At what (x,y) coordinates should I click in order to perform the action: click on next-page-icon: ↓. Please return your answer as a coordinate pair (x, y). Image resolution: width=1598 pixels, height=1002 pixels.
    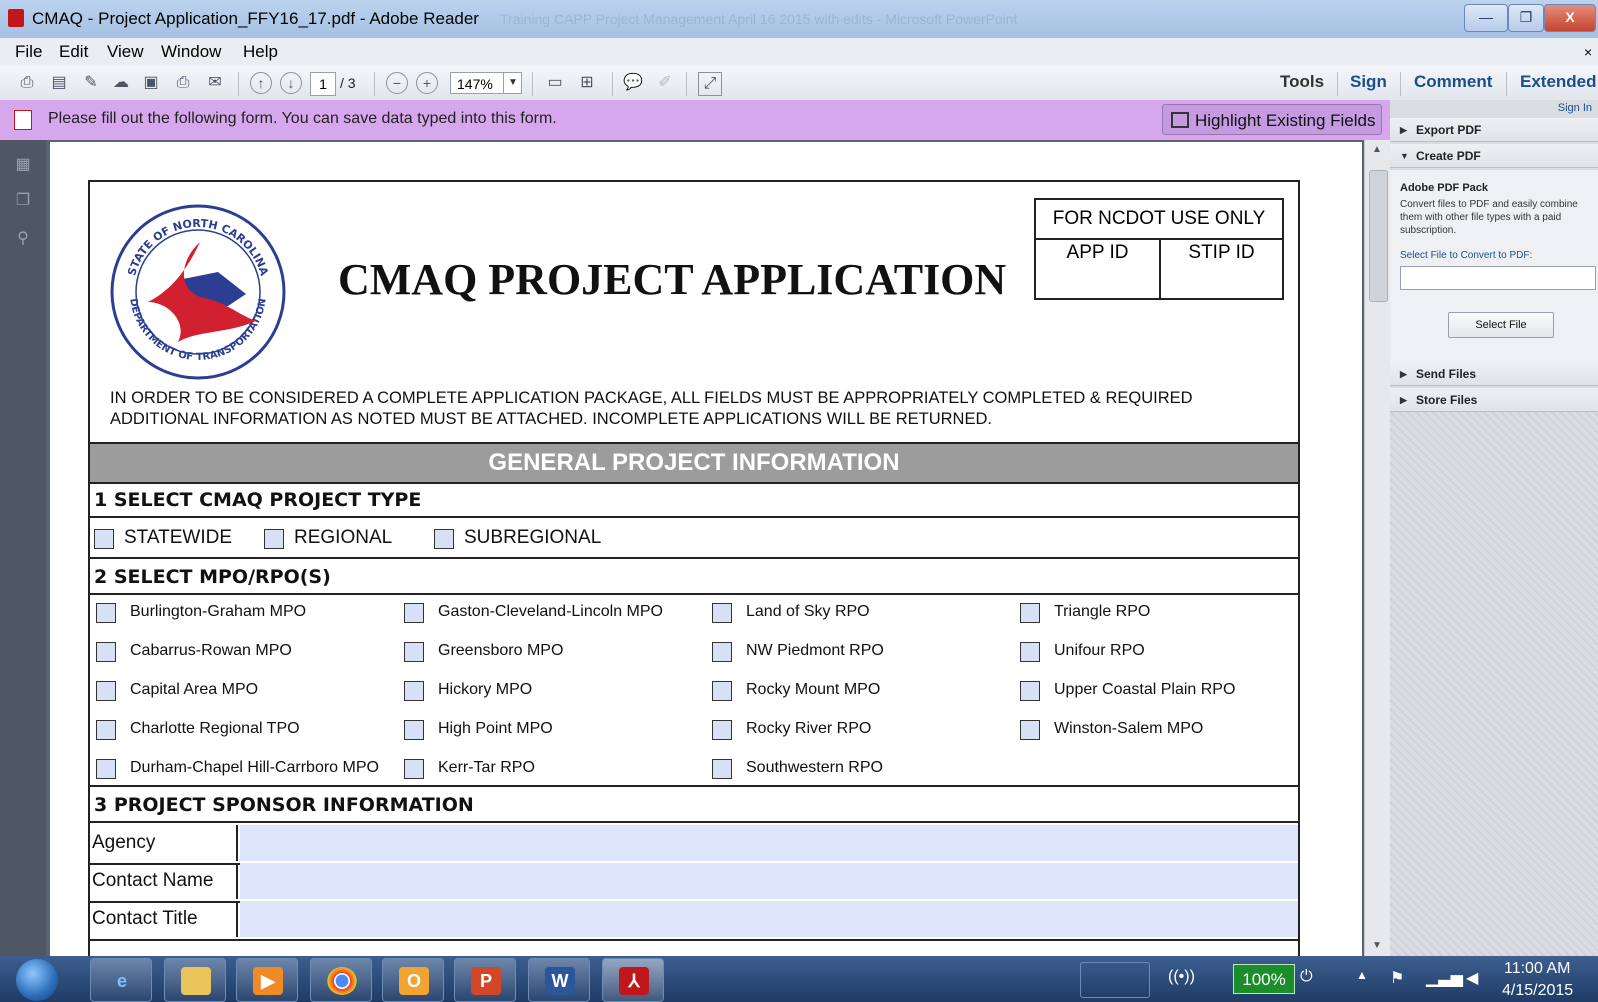
    Looking at the image, I should click on (291, 83).